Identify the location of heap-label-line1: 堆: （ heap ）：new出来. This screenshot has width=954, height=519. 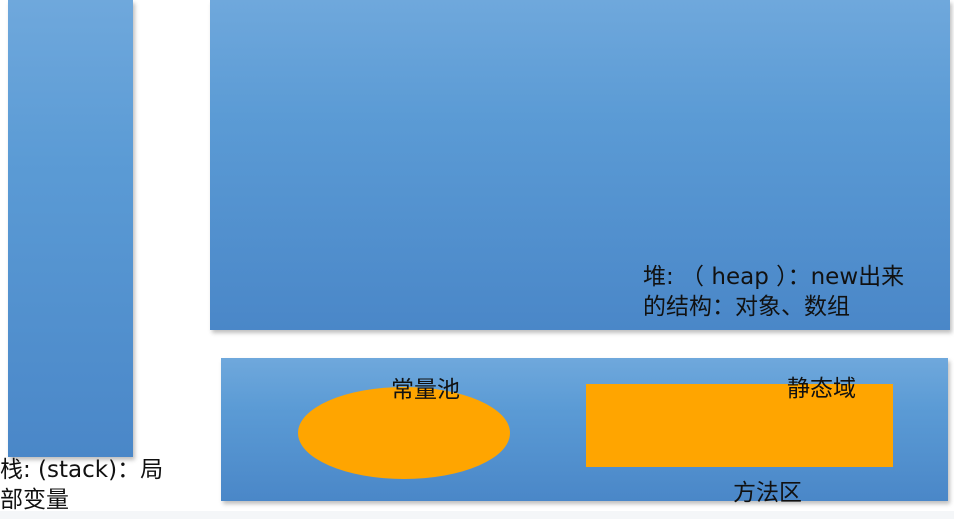
(774, 277).